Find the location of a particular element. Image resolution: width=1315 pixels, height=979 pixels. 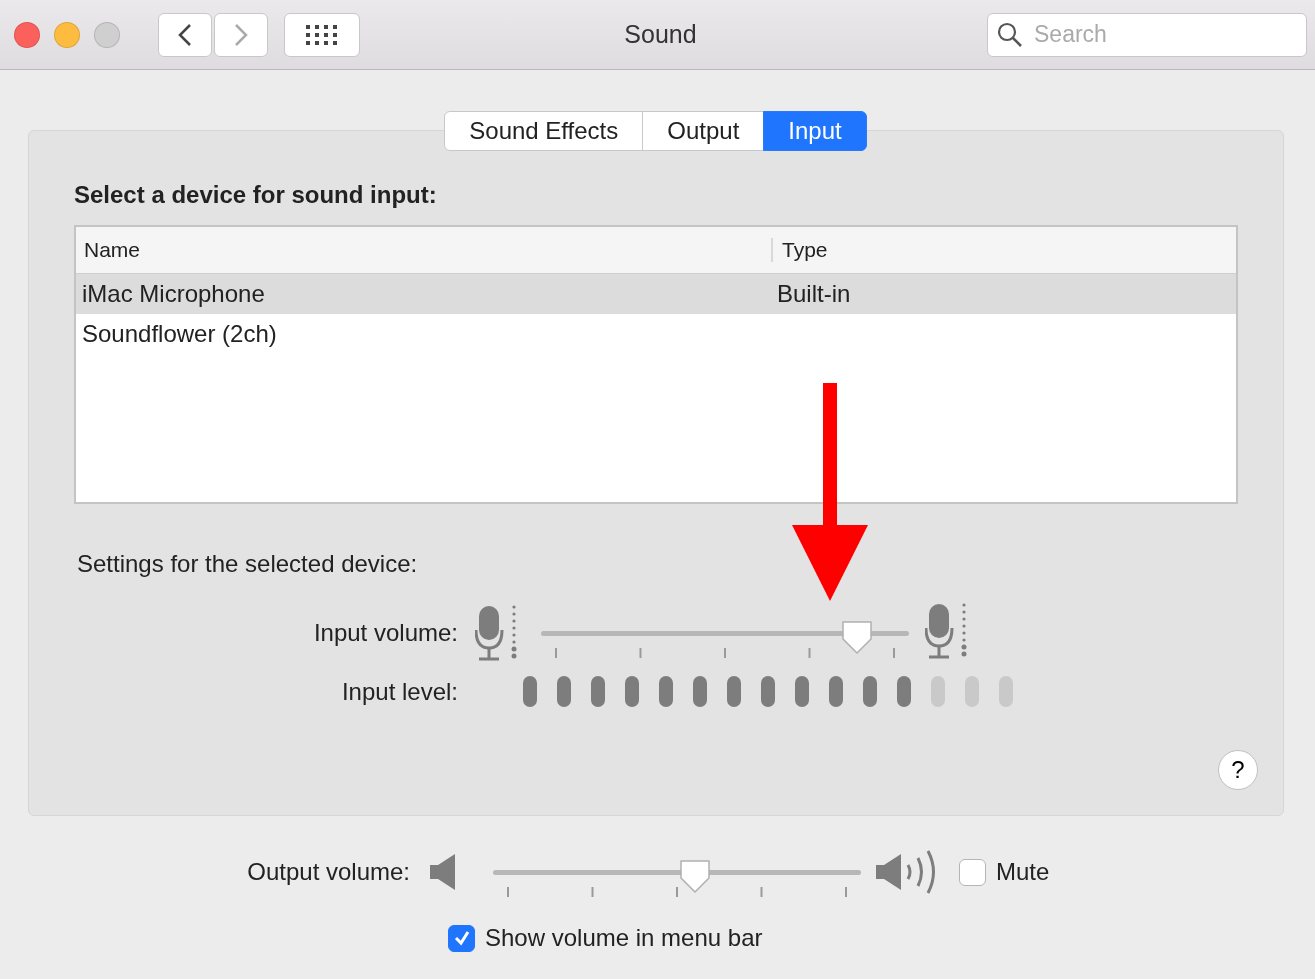

help-button: ? is located at coordinates (1238, 770).